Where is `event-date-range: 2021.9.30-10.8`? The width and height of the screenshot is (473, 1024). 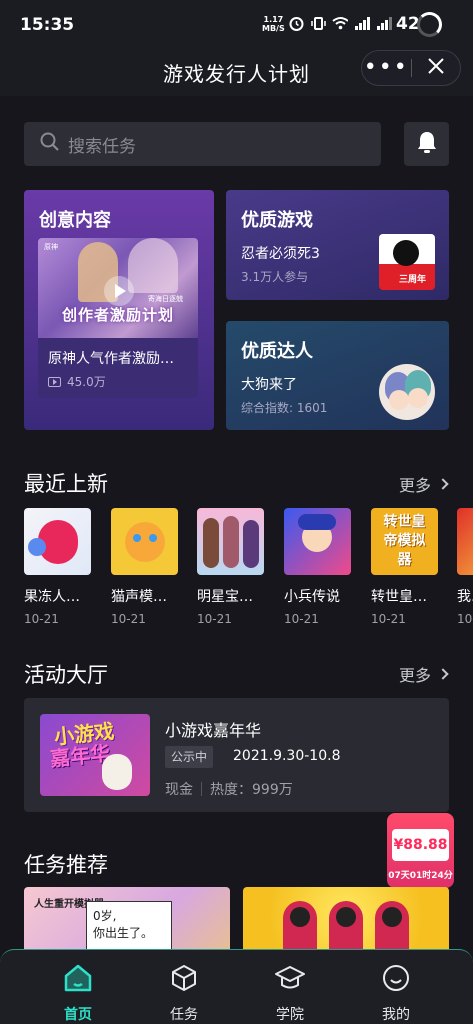 event-date-range: 2021.9.30-10.8 is located at coordinates (287, 756).